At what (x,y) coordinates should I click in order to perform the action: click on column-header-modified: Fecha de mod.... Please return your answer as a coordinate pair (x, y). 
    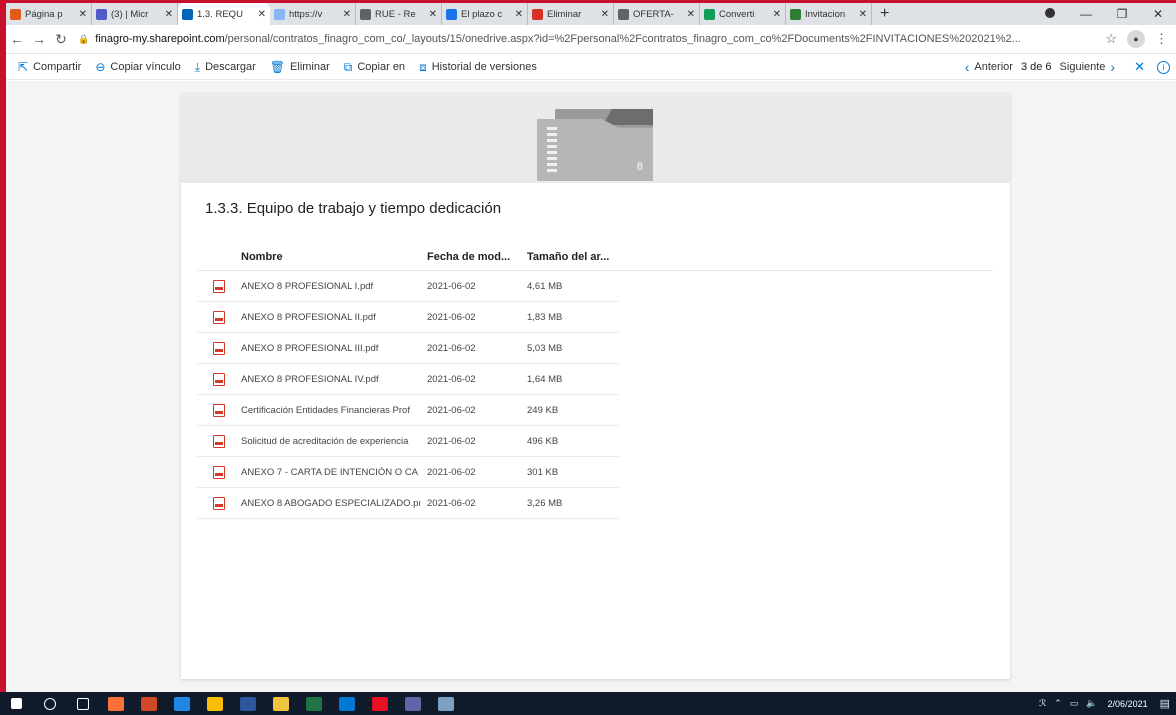
    Looking at the image, I should click on (477, 257).